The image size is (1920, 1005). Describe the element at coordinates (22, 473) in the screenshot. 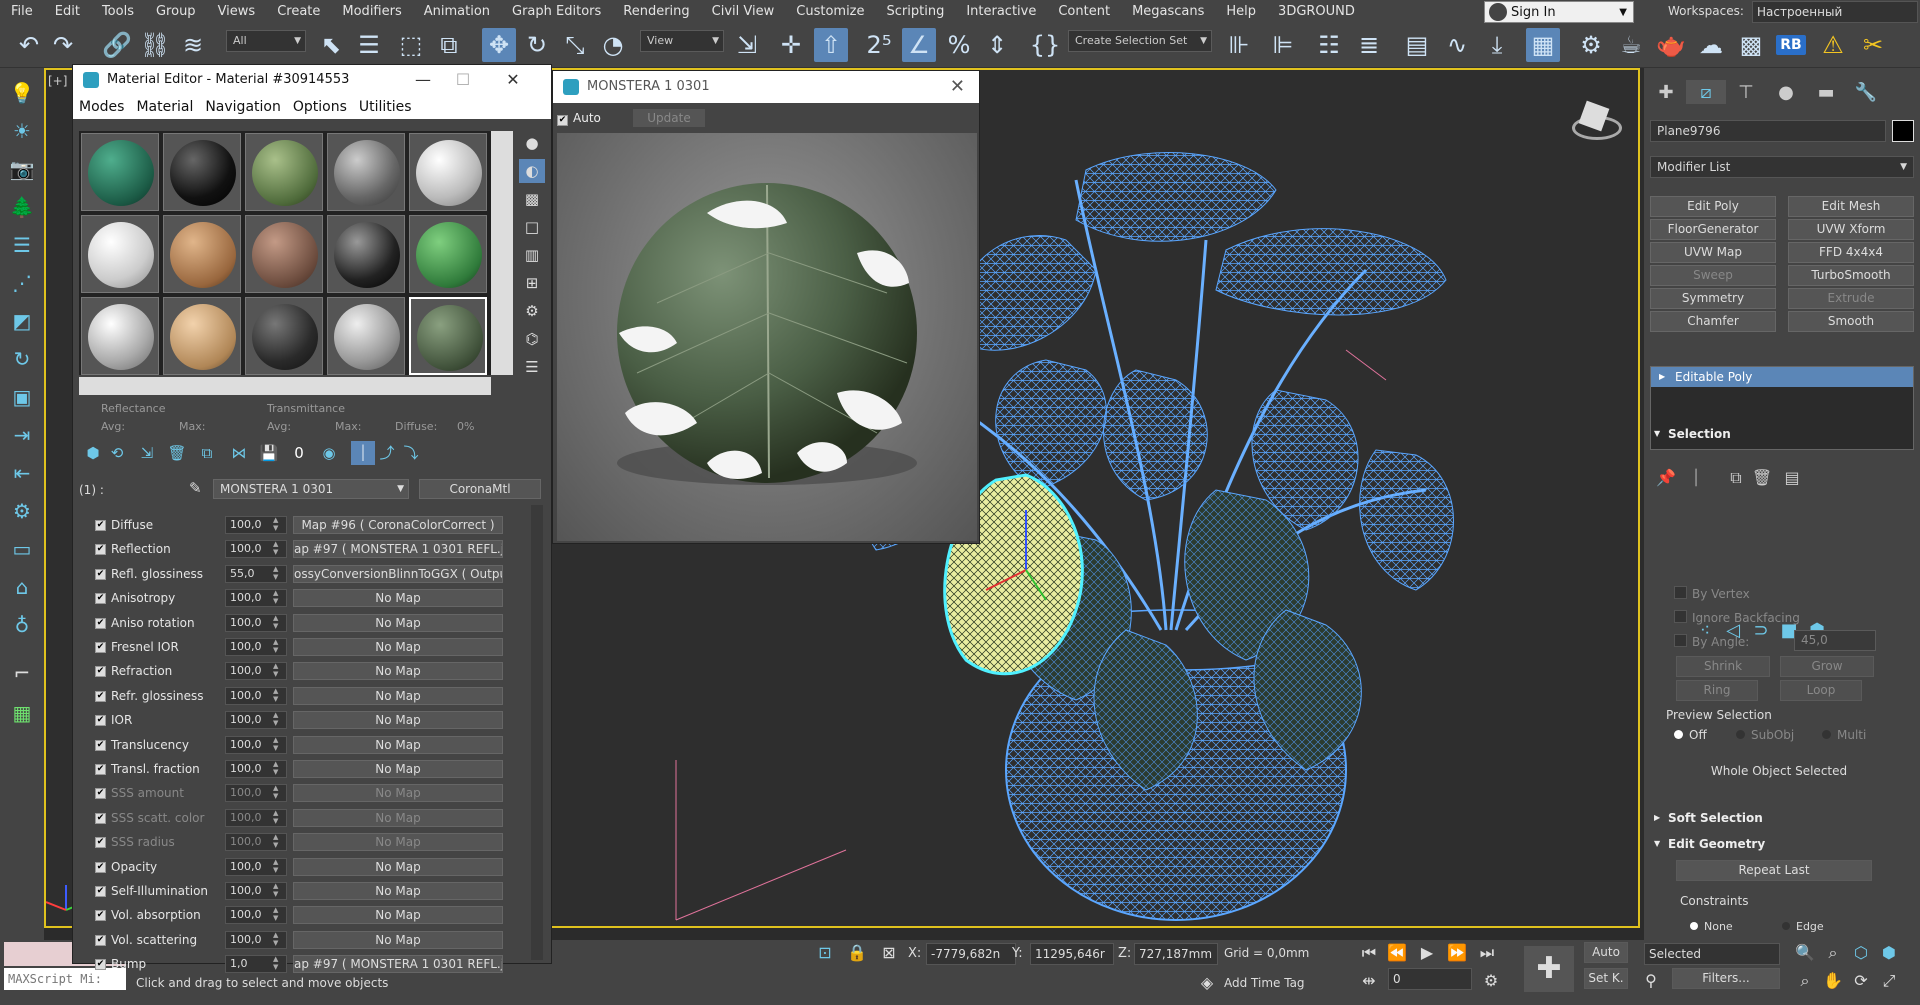

I see `import-icon: ⇤` at that location.